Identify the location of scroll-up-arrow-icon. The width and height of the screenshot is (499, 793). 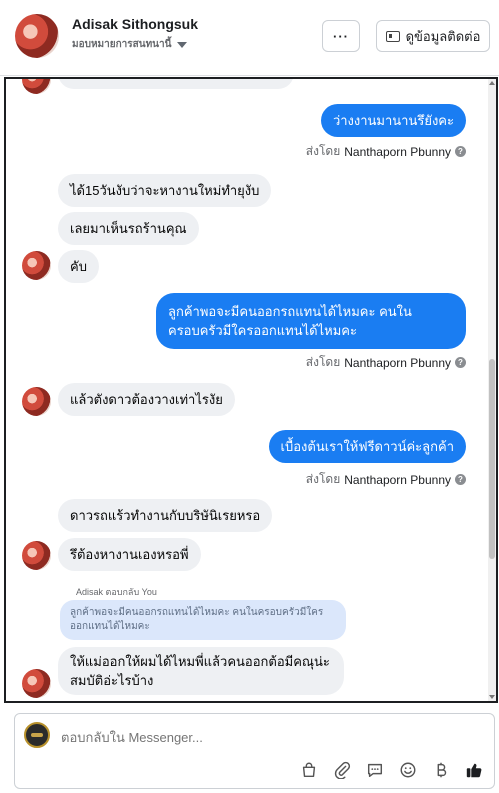
(492, 83).